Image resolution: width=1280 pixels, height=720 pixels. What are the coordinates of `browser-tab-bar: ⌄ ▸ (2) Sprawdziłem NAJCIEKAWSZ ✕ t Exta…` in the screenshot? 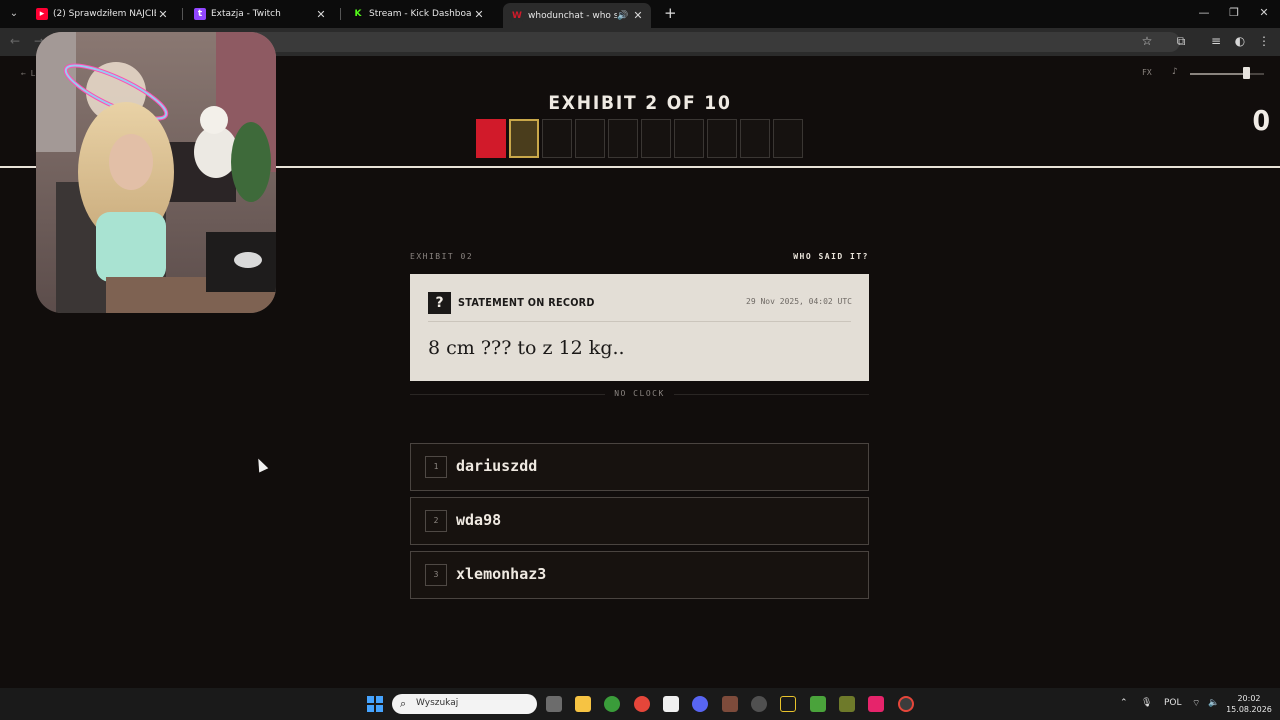 It's located at (640, 14).